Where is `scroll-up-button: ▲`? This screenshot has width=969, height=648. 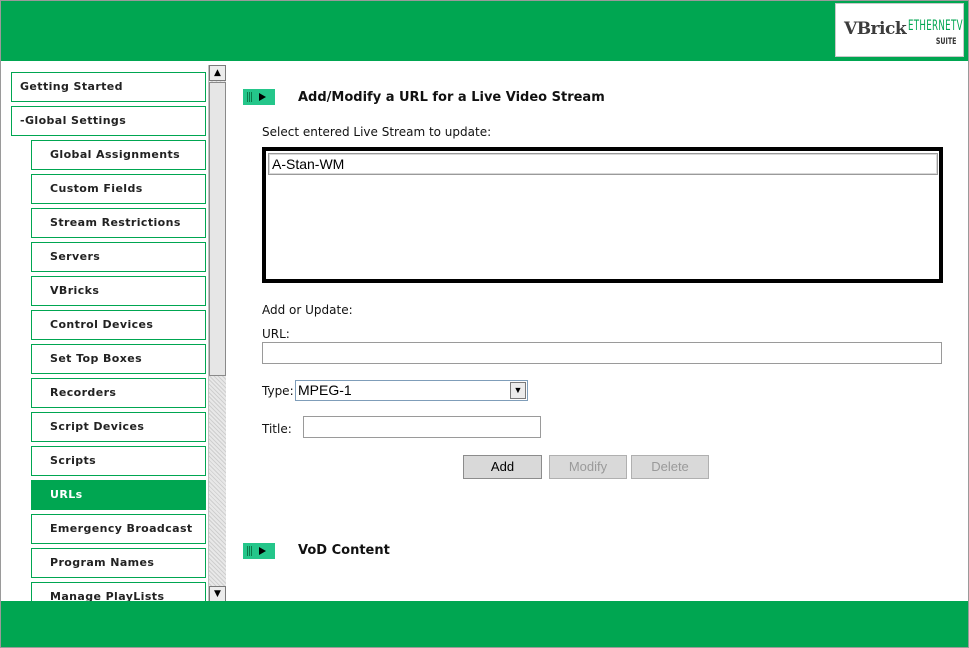
scroll-up-button: ▲ is located at coordinates (217, 73).